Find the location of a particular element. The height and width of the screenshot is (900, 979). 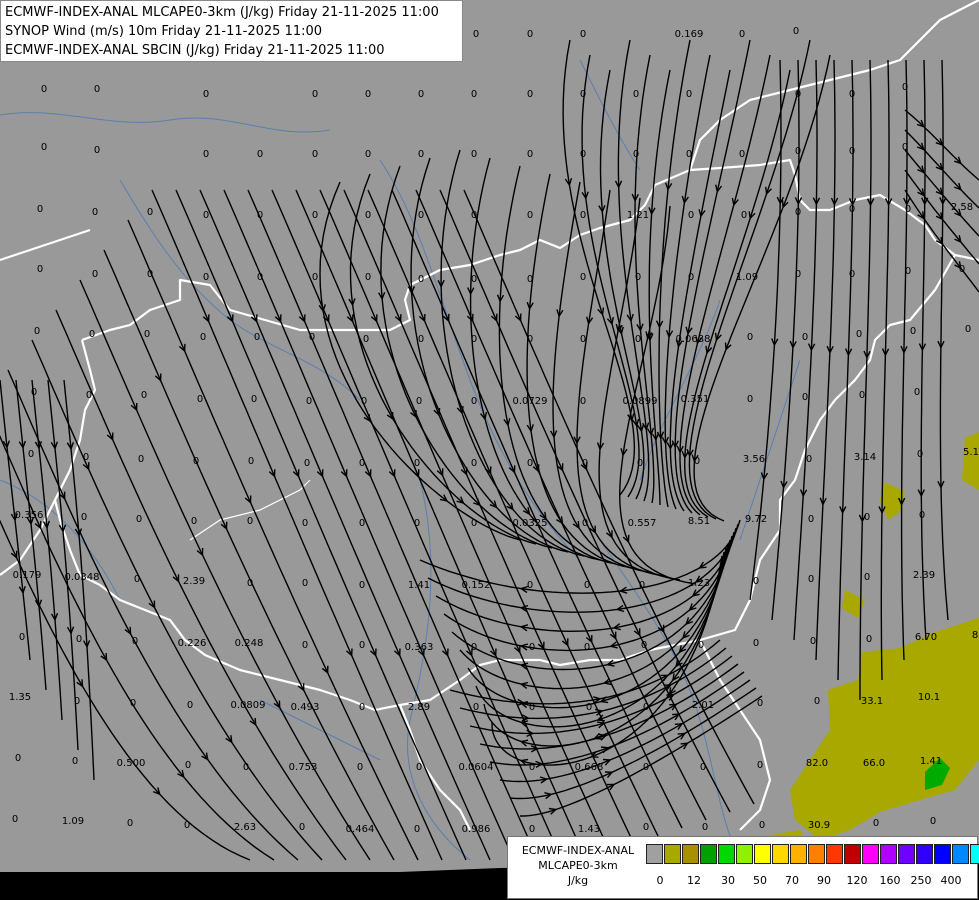

legend-tick-label: 160 is located at coordinates (890, 880).